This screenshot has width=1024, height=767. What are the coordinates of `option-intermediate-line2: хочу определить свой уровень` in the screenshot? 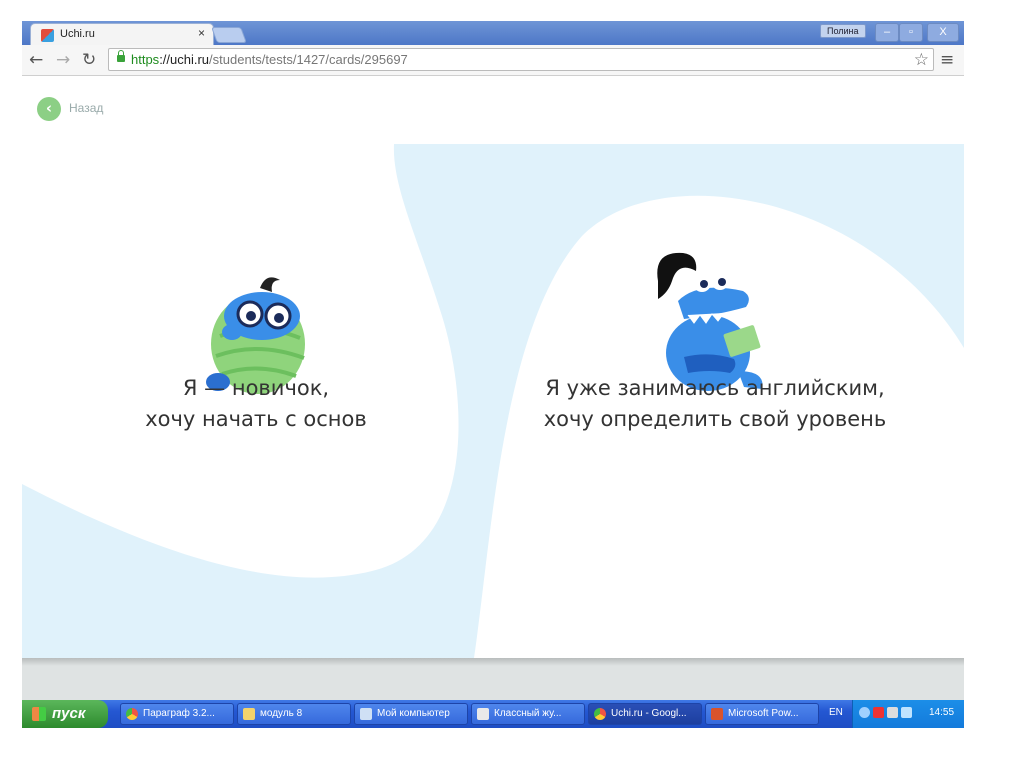 It's located at (715, 419).